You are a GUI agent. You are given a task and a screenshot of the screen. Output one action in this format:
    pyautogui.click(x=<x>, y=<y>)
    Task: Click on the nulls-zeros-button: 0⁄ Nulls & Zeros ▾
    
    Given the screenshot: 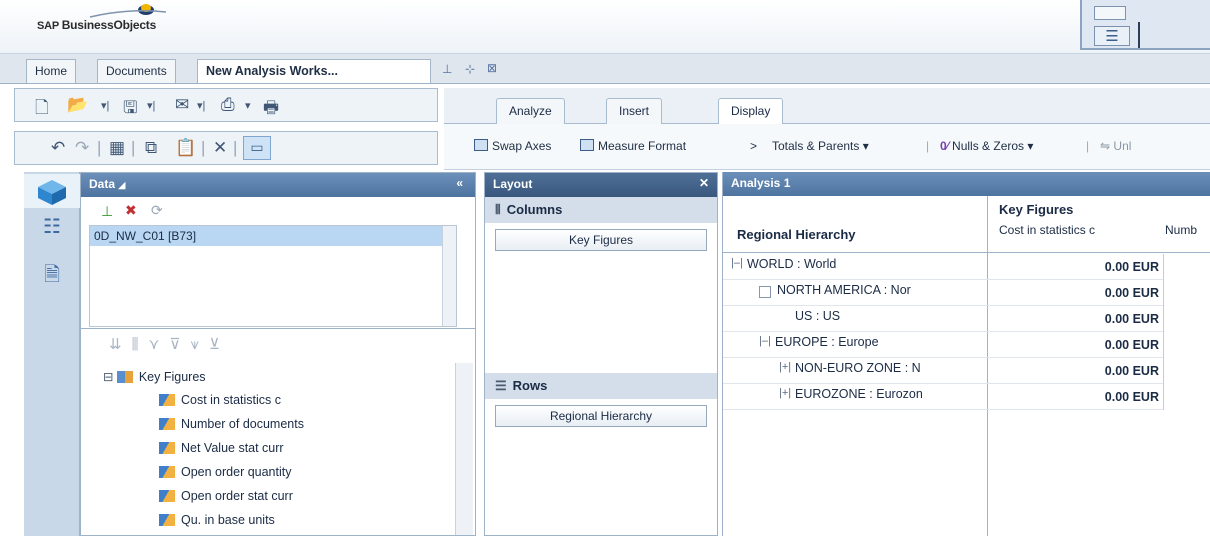 What is the action you would take?
    pyautogui.click(x=986, y=146)
    